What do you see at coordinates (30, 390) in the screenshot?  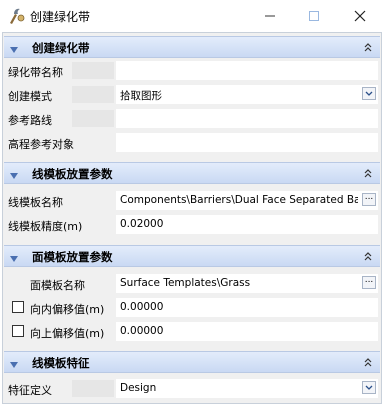 I see `field-label: 特征定义` at bounding box center [30, 390].